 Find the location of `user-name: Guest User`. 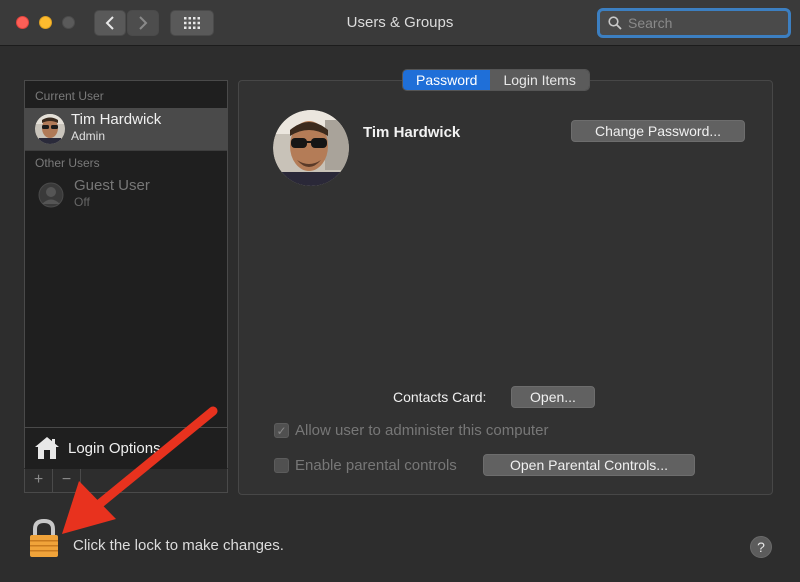

user-name: Guest User is located at coordinates (112, 185).